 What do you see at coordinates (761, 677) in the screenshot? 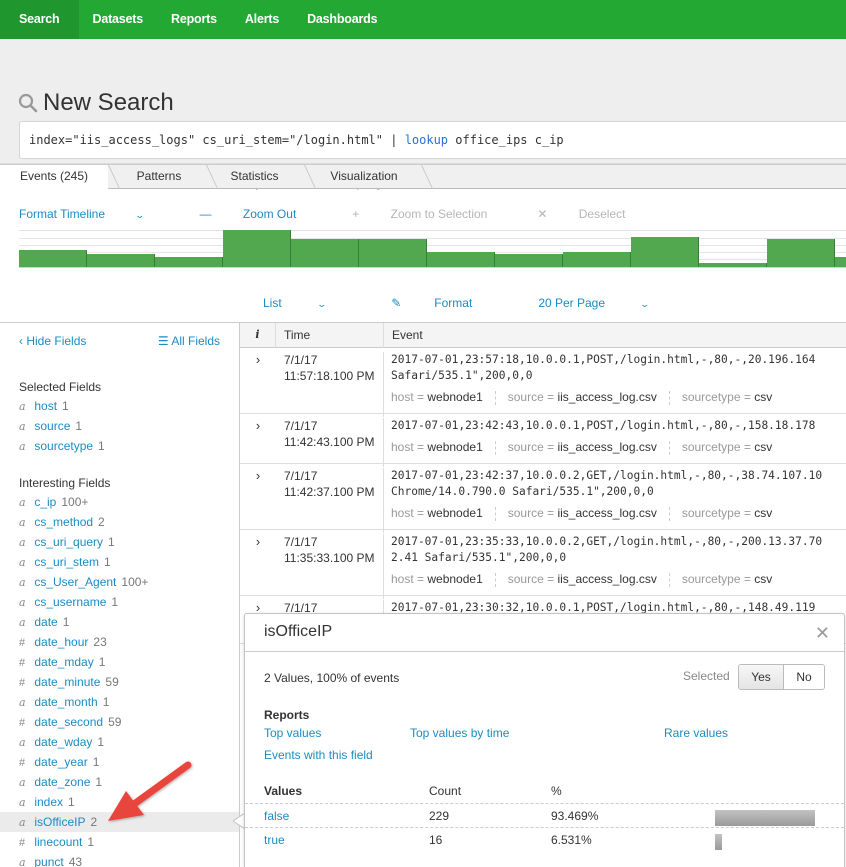
I see `selected-yes-button: Yes` at bounding box center [761, 677].